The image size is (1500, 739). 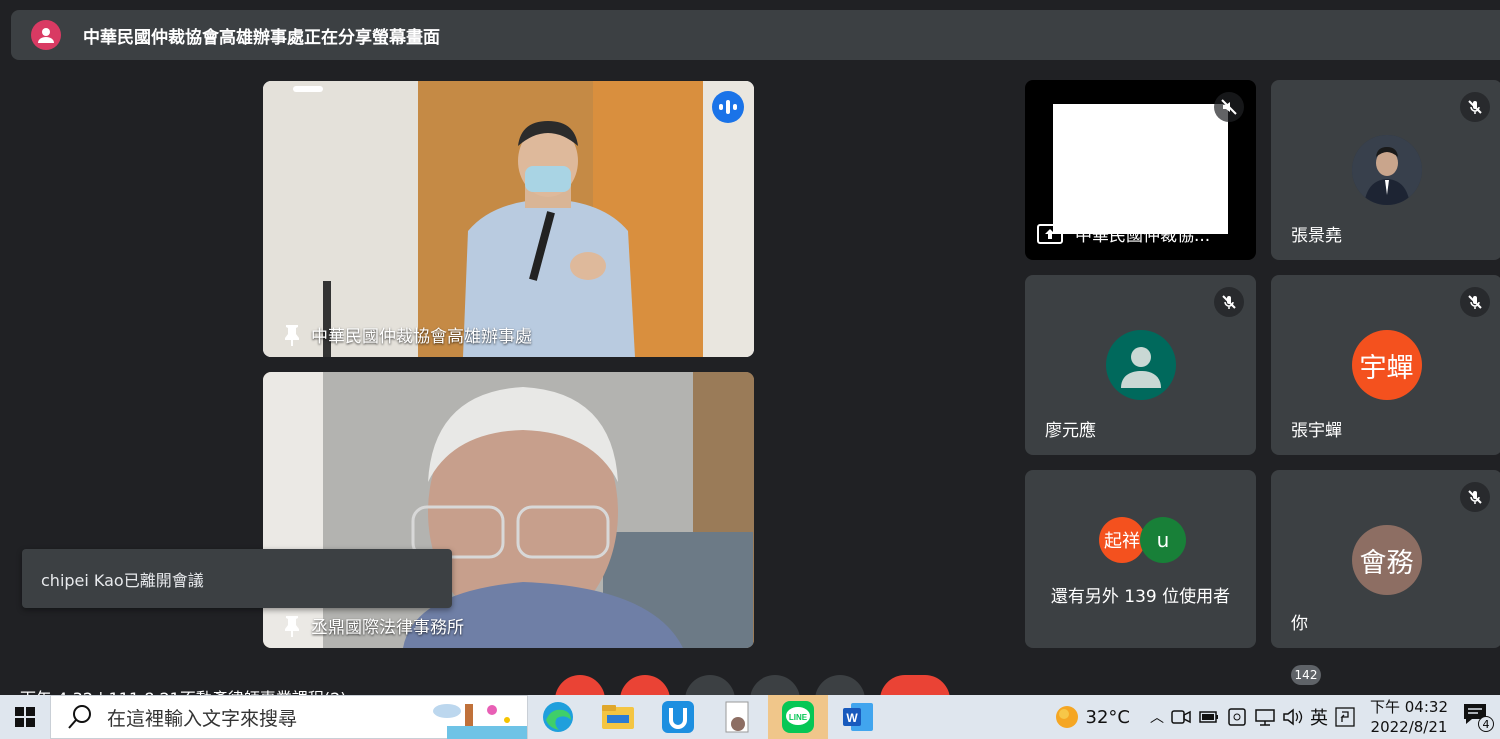 I want to click on presenter-avatar, so click(x=46, y=35).